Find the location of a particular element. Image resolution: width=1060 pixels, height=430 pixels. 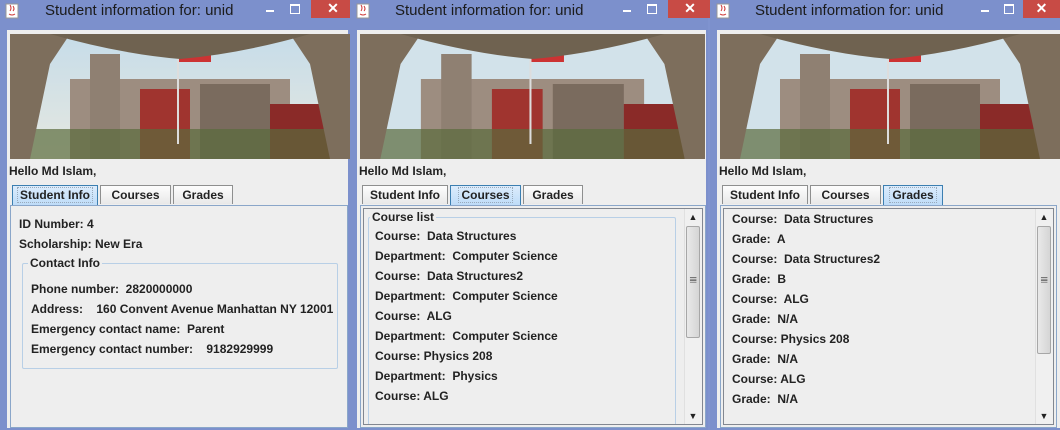

contact-info-legend: Contact Info is located at coordinates (65, 263).